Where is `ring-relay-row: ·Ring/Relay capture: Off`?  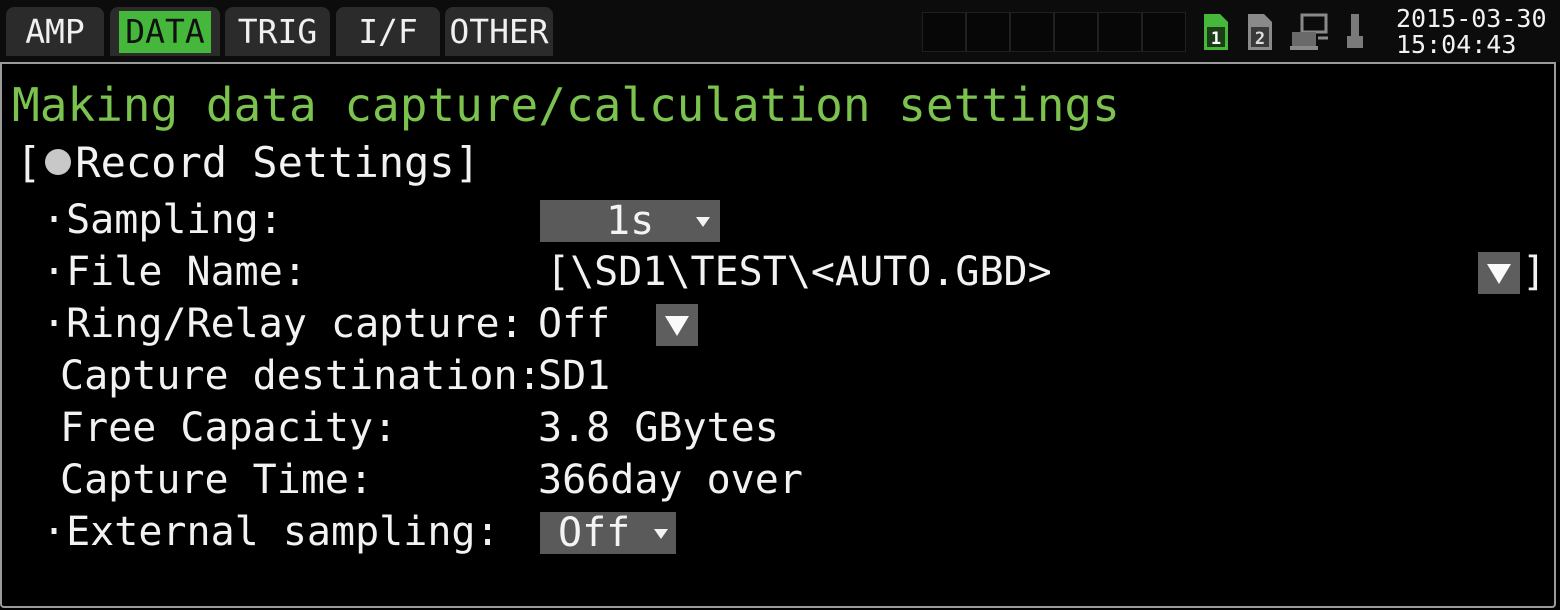 ring-relay-row: ·Ring/Relay capture: Off is located at coordinates (780, 324).